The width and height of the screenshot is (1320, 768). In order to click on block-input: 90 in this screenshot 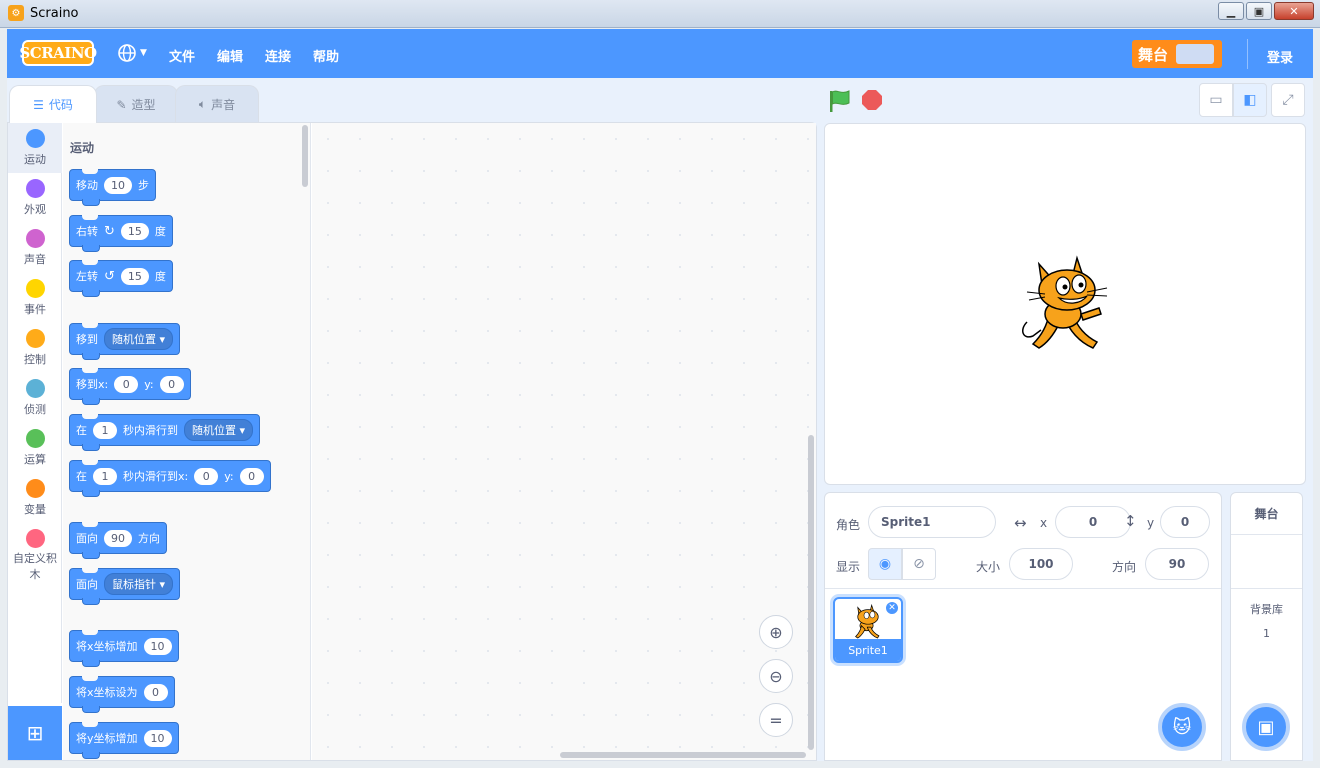, I will do `click(118, 538)`.